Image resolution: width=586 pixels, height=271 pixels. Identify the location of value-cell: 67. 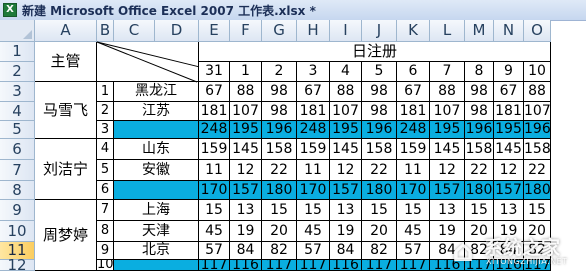
(214, 92).